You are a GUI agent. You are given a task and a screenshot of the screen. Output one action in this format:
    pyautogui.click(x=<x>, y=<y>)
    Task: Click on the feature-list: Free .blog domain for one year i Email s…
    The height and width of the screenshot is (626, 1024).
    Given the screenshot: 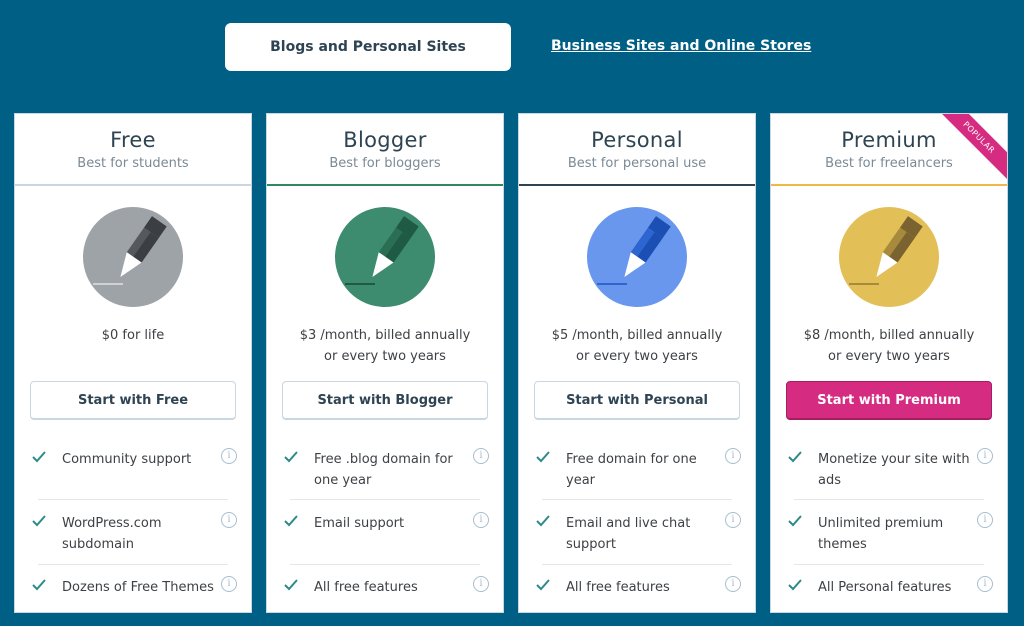 What is the action you would take?
    pyautogui.click(x=385, y=525)
    